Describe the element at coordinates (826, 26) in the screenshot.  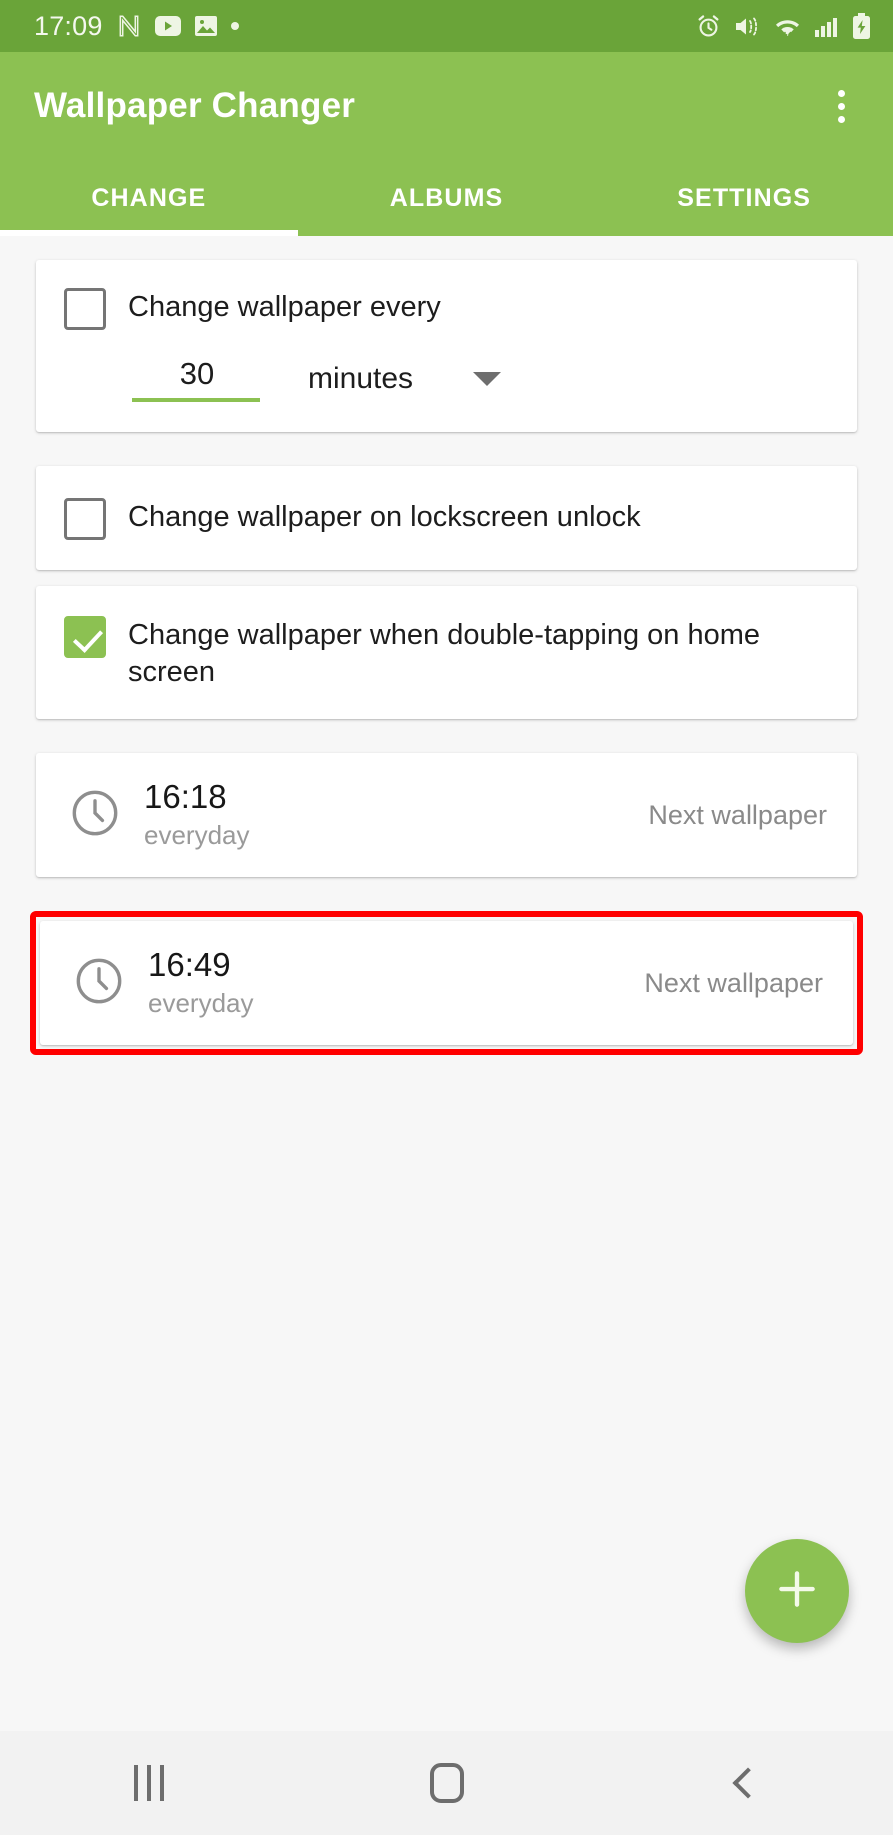
I see `cellular-signal-icon` at that location.